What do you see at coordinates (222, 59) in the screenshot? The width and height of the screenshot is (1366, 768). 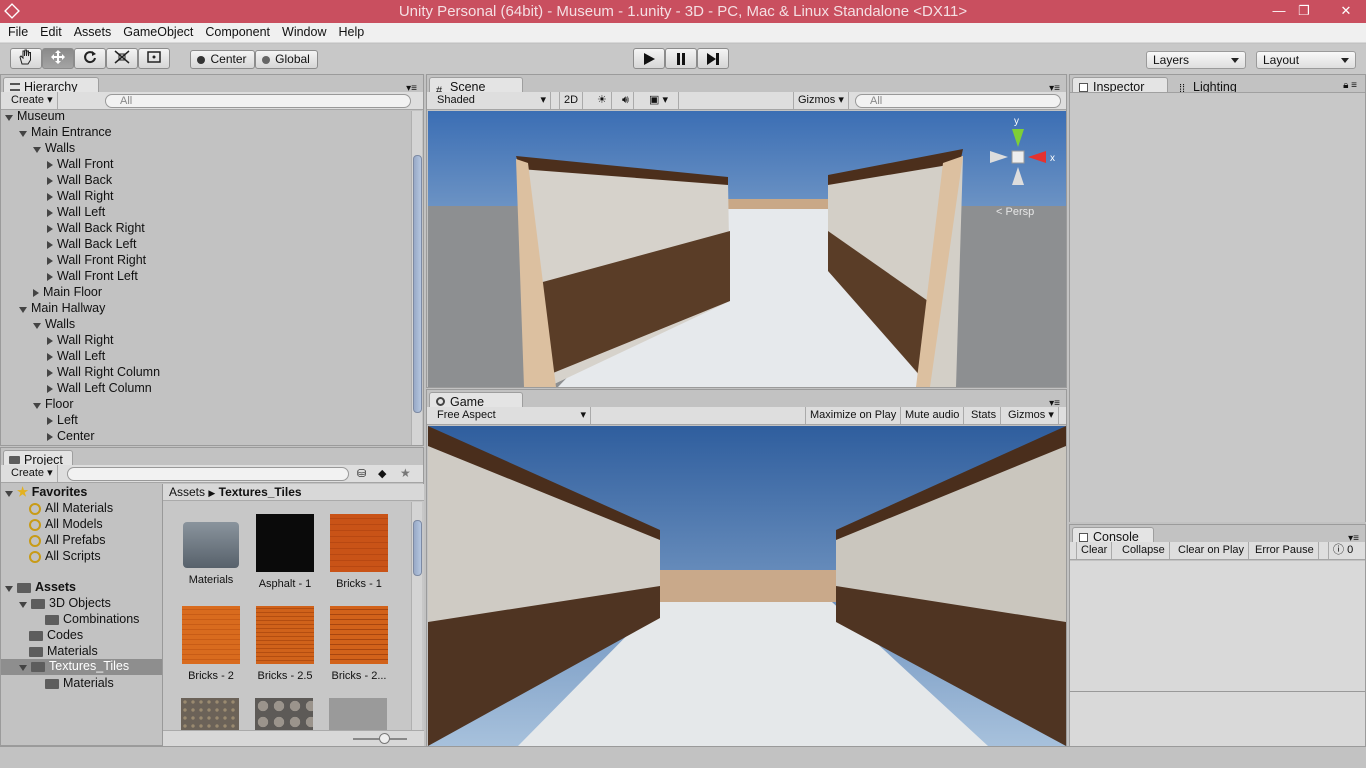 I see `pivot-toggle: Center` at bounding box center [222, 59].